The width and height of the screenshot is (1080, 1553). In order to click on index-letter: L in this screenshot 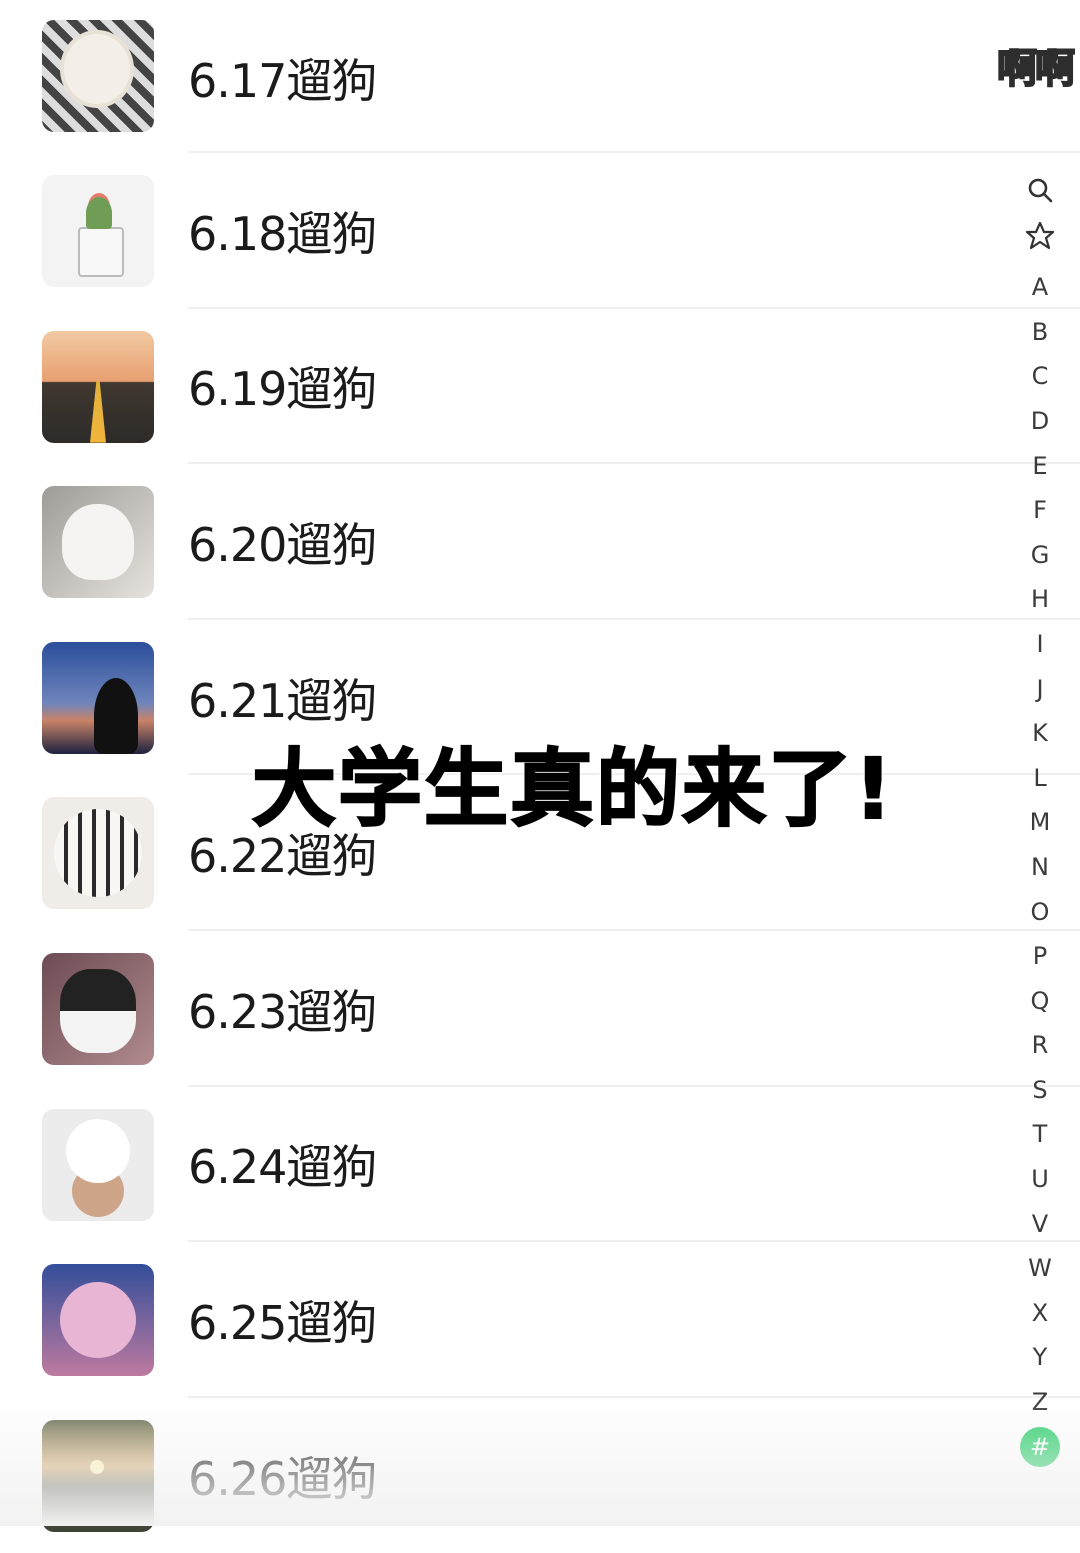, I will do `click(1040, 778)`.